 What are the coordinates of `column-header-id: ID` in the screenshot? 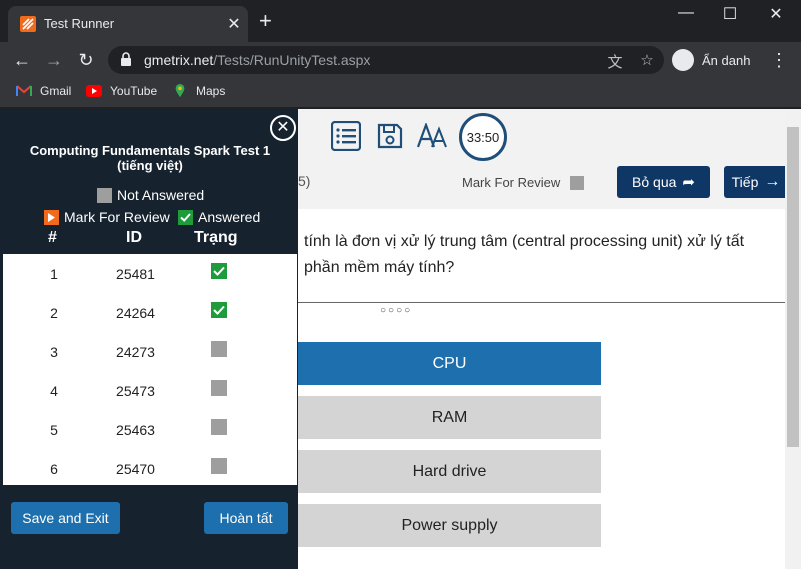 It's located at (134, 237).